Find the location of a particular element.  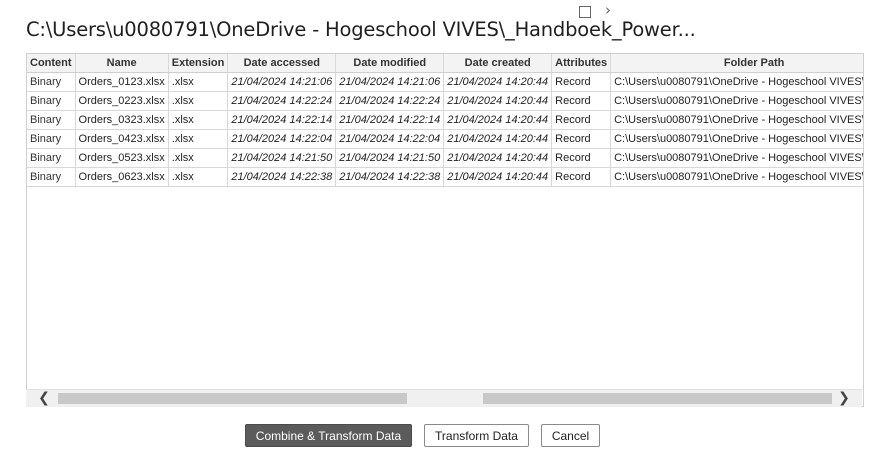

column-header-date-accessed: Date accessed is located at coordinates (282, 63).